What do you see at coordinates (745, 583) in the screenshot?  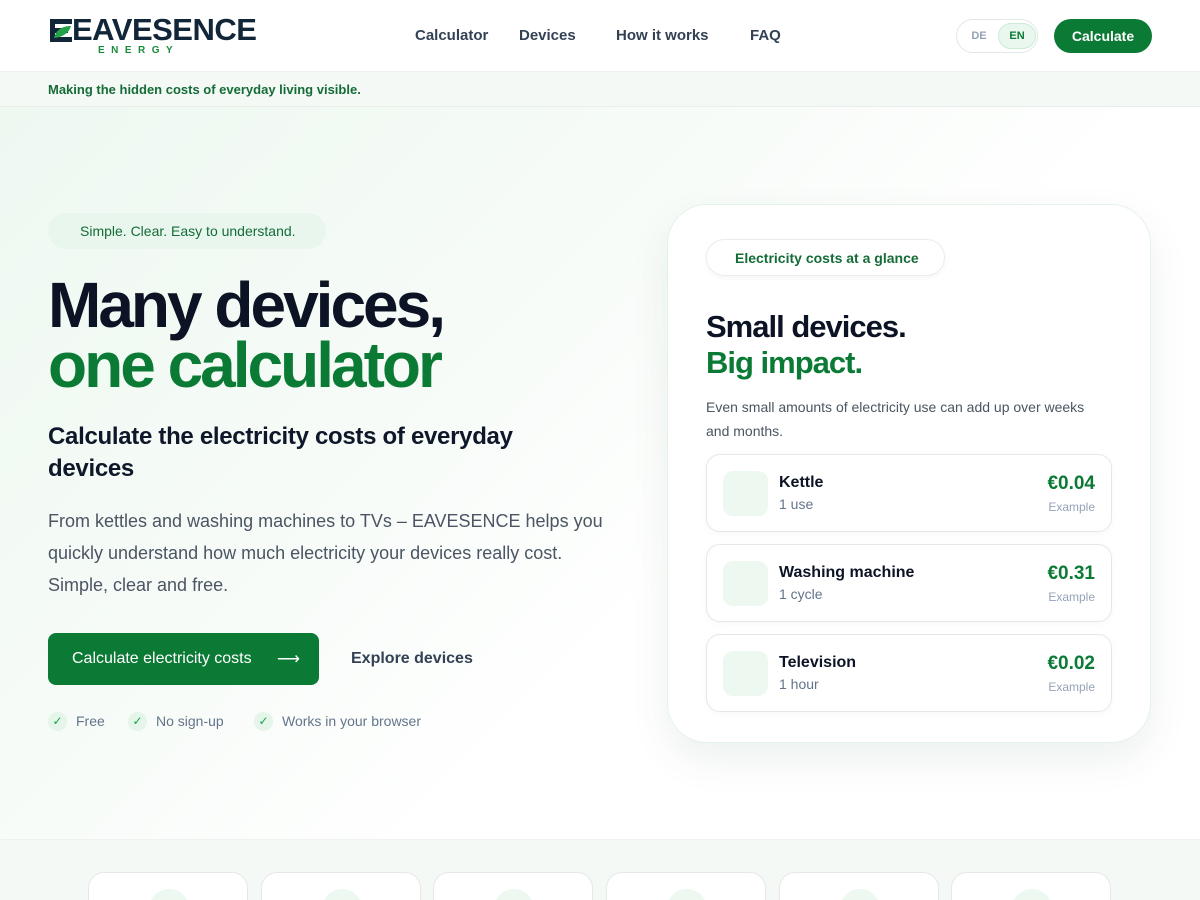 I see `washing-machine-icon` at bounding box center [745, 583].